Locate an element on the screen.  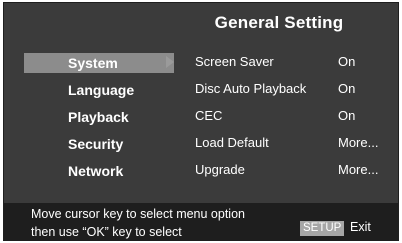
option-label: Upgrade is located at coordinates (220, 169).